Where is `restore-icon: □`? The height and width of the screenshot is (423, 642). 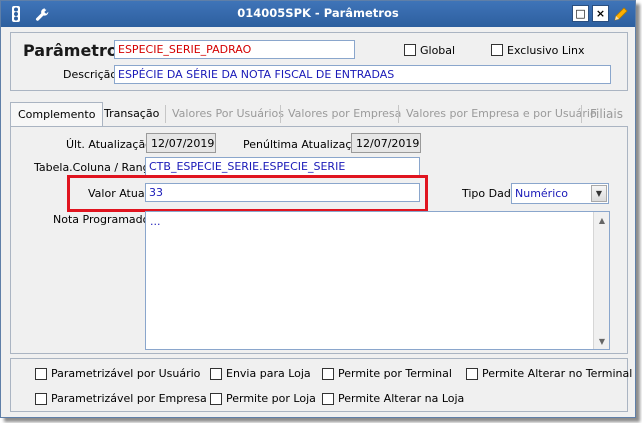
restore-icon: □ is located at coordinates (580, 13).